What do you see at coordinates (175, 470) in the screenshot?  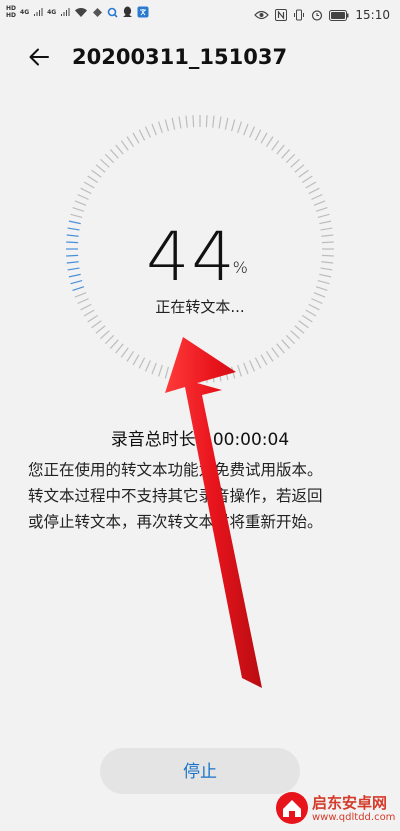 I see `notice-line: 您正在使用的转文本功能为免费试用版本。` at bounding box center [175, 470].